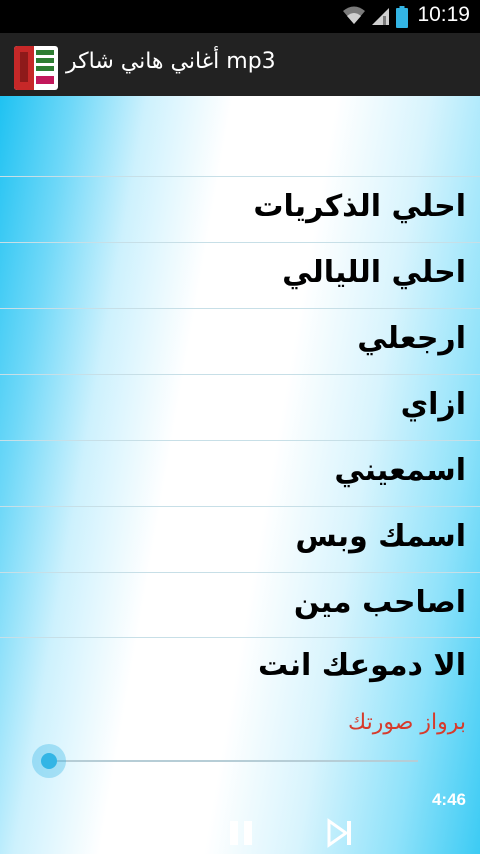 This screenshot has width=480, height=854. I want to click on list-item: اصاحب مين, so click(240, 605).